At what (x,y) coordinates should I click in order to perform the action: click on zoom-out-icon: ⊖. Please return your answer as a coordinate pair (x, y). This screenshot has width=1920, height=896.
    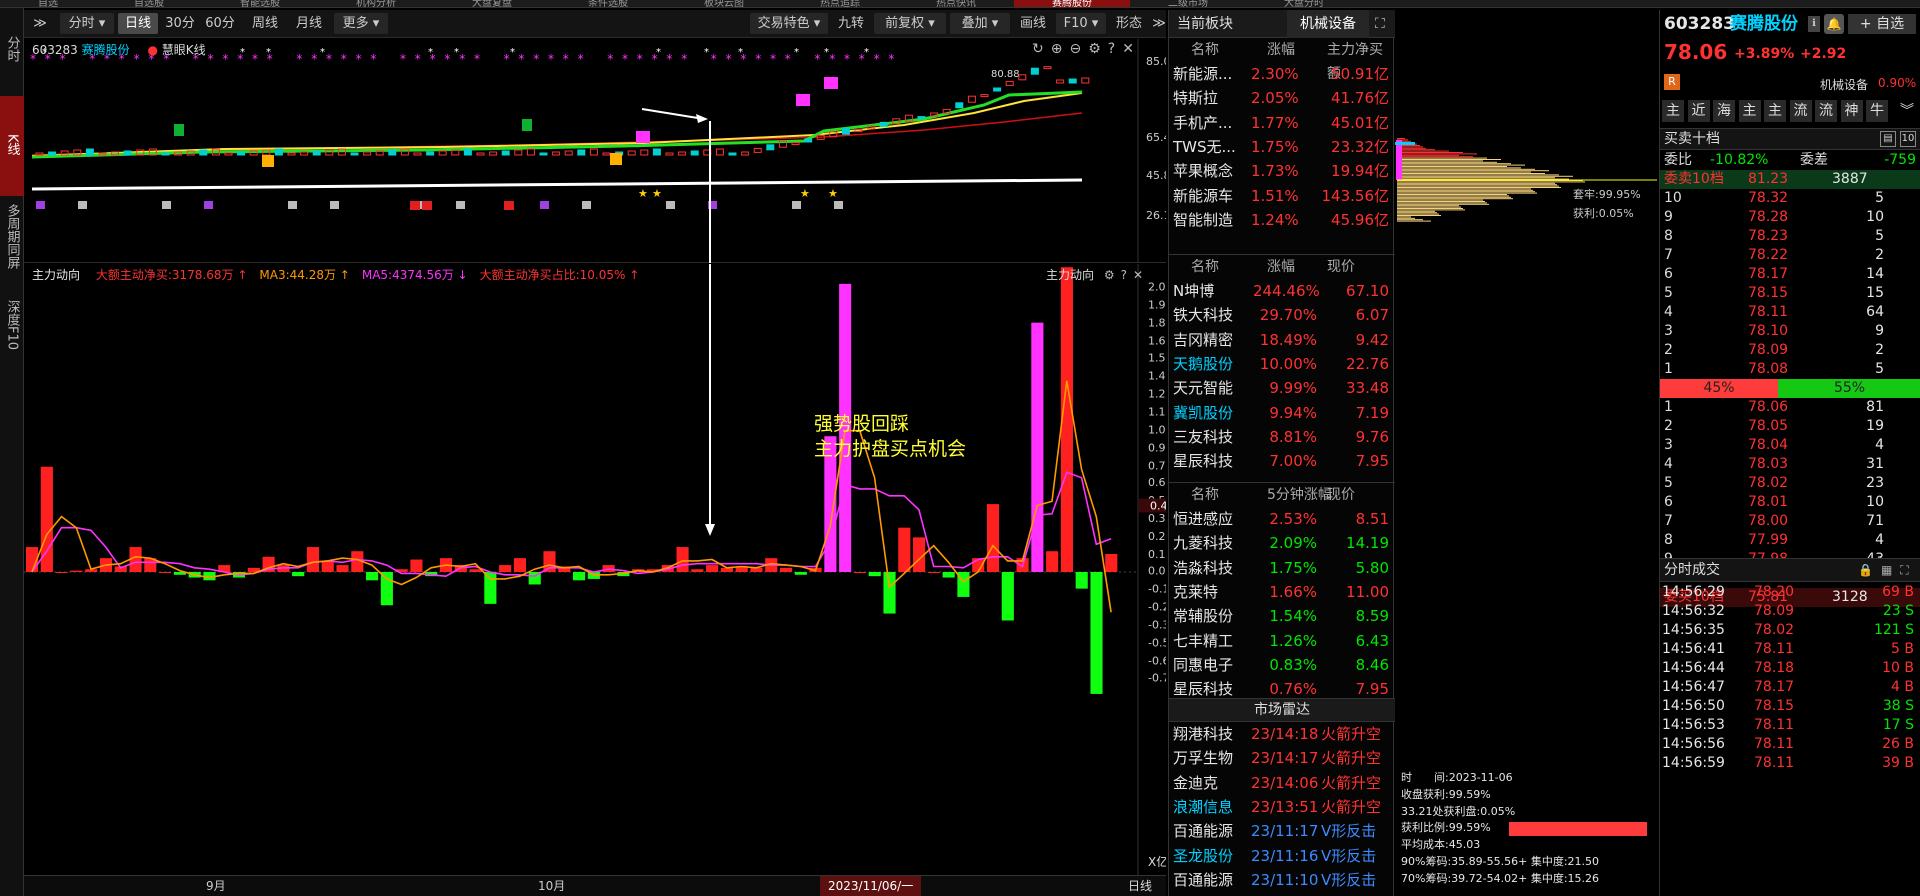
    Looking at the image, I should click on (1078, 49).